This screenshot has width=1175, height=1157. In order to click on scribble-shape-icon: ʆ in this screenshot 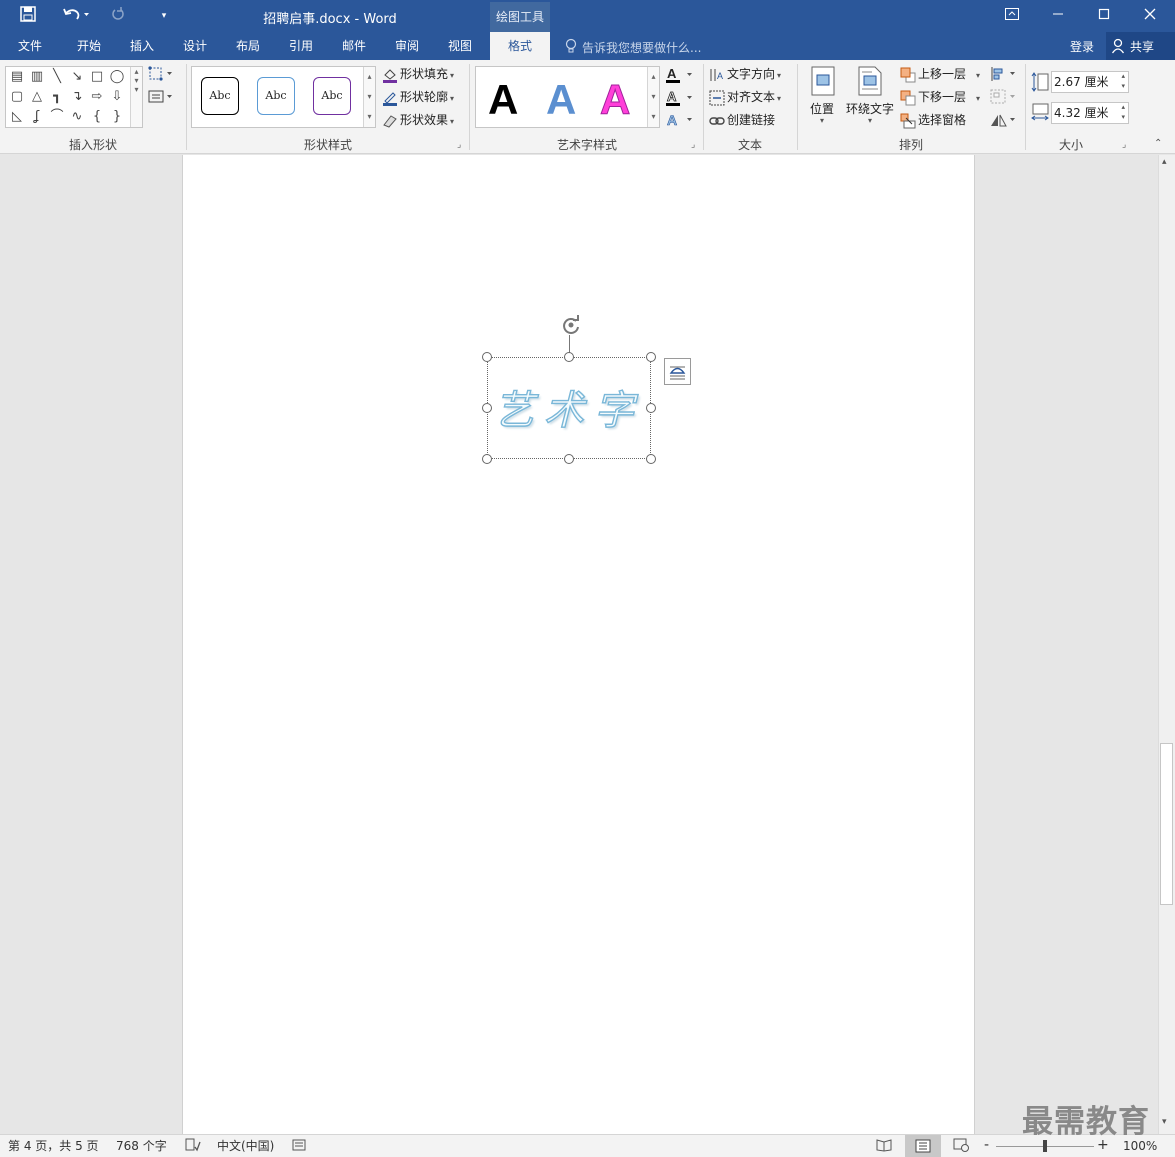, I will do `click(37, 117)`.